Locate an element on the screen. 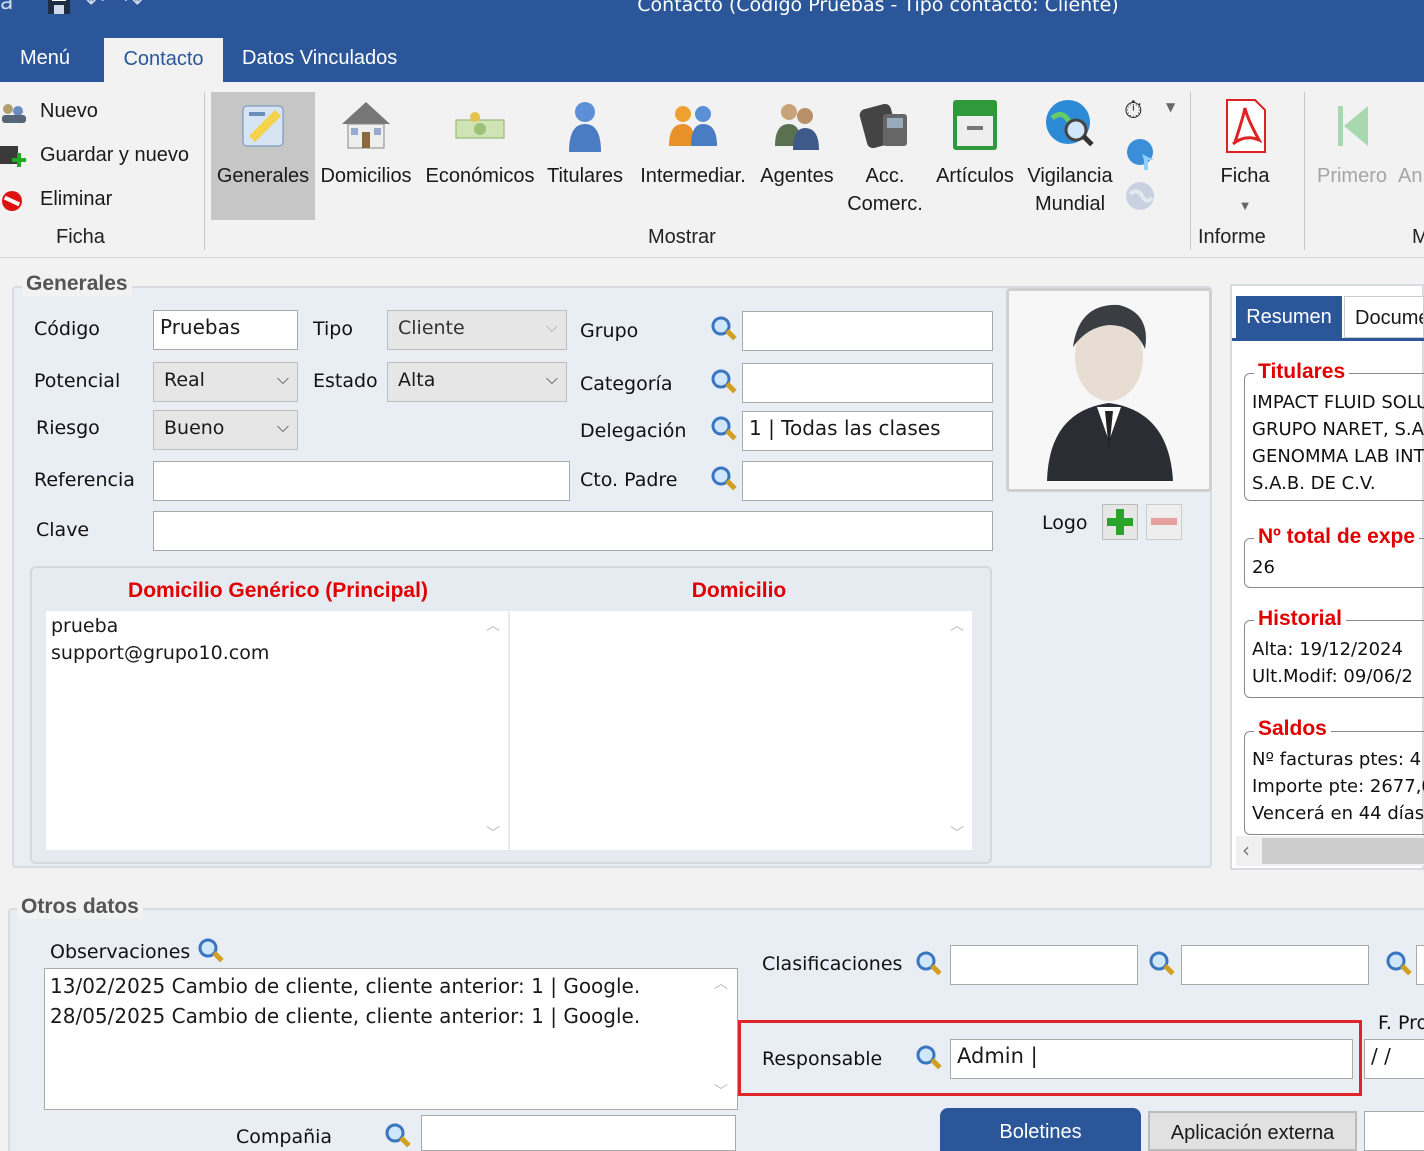  guardar-y-nuevo-button: Guardar y nuevo is located at coordinates (100, 157).